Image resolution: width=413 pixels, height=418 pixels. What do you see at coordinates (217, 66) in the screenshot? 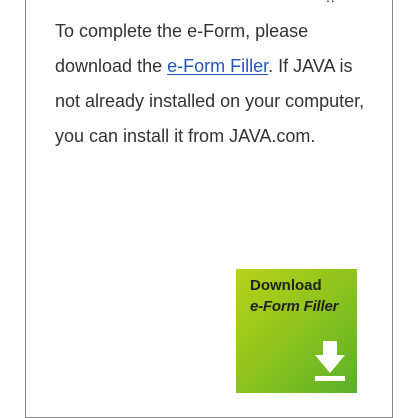
I see `eform-filler-link: e-Form Filler` at bounding box center [217, 66].